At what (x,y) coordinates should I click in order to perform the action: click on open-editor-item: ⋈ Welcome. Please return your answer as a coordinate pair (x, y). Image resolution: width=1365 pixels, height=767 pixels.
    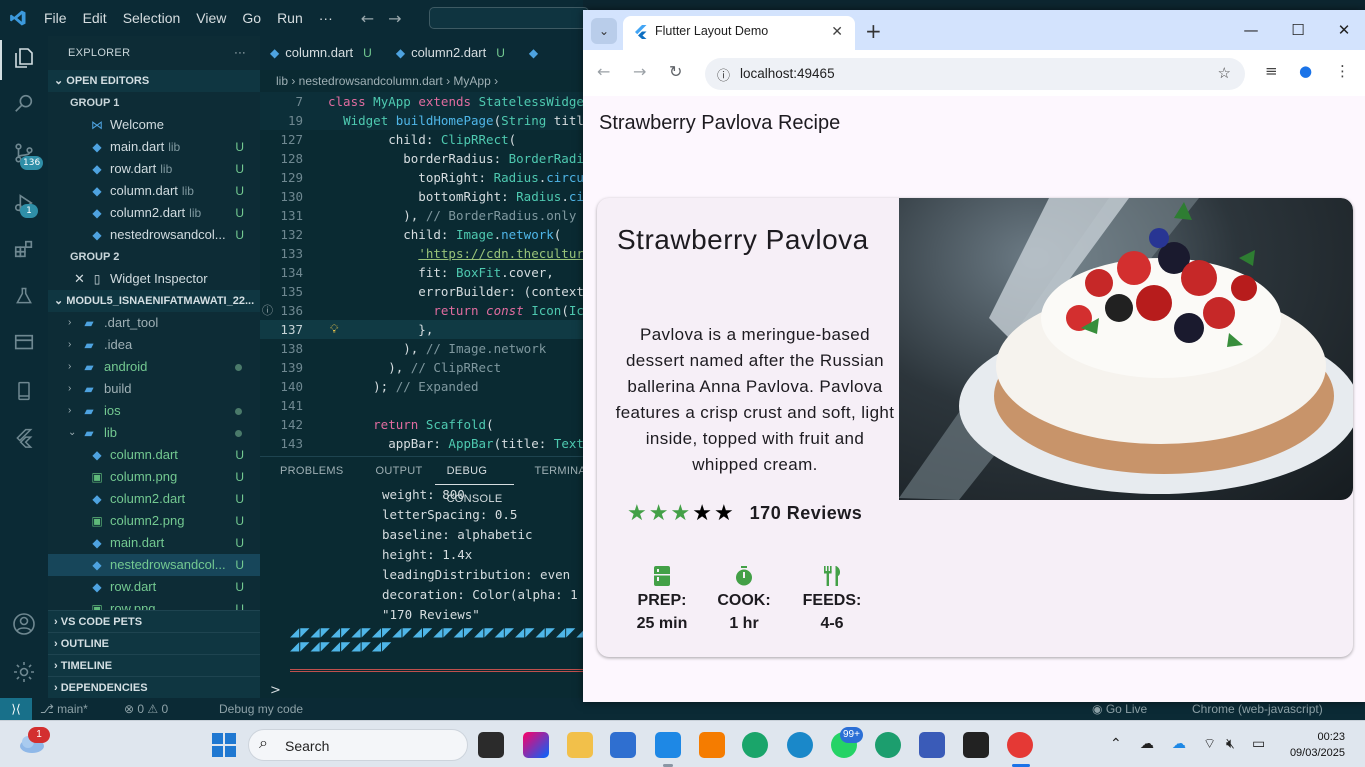
    Looking at the image, I should click on (154, 125).